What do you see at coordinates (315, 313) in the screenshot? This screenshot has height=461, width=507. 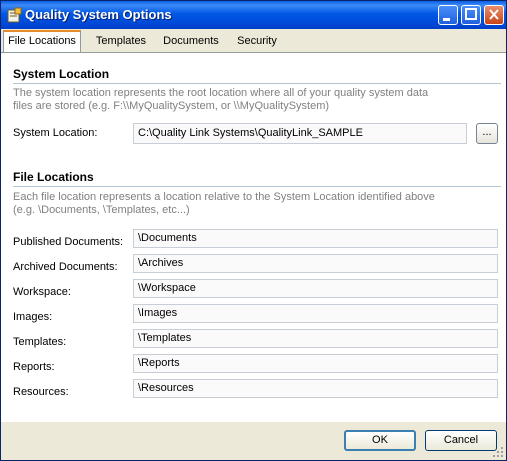 I see `images-field: \Images` at bounding box center [315, 313].